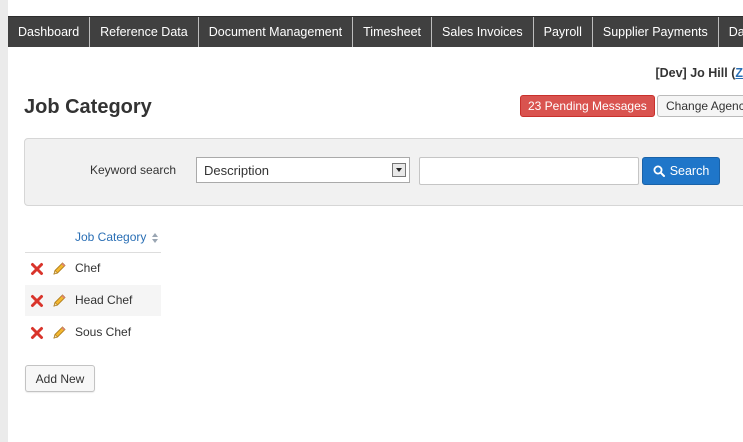 Image resolution: width=743 pixels, height=442 pixels. I want to click on nav-item-sales-invoices: Sales Invoices, so click(483, 32).